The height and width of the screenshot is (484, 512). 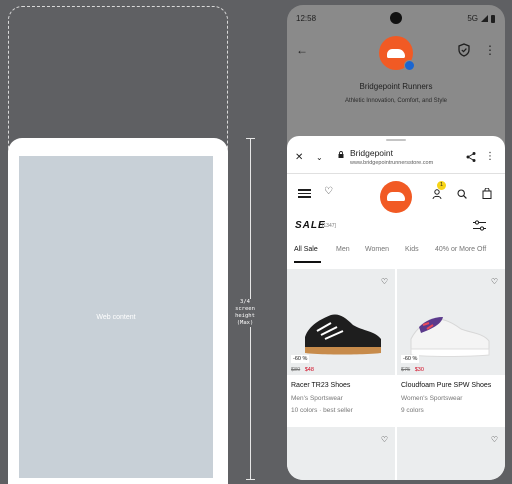 What do you see at coordinates (307, 262) in the screenshot?
I see `active-tab-indicator` at bounding box center [307, 262].